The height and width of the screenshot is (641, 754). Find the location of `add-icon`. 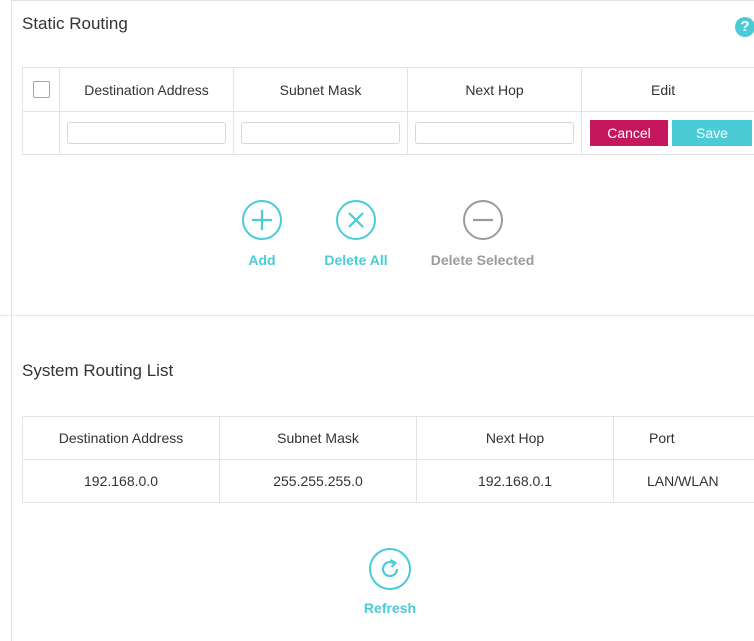

add-icon is located at coordinates (262, 220).